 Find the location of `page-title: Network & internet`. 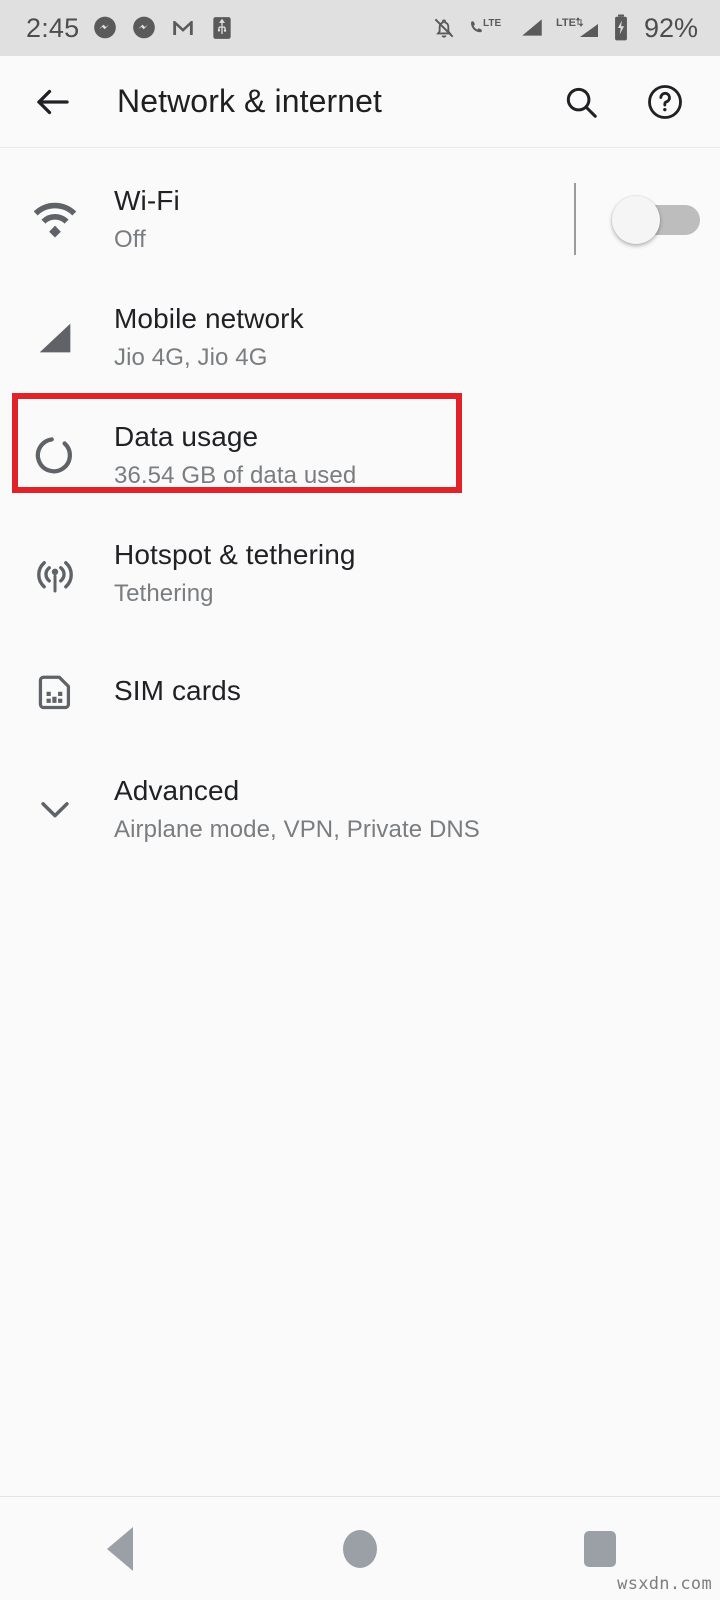

page-title: Network & internet is located at coordinates (250, 101).